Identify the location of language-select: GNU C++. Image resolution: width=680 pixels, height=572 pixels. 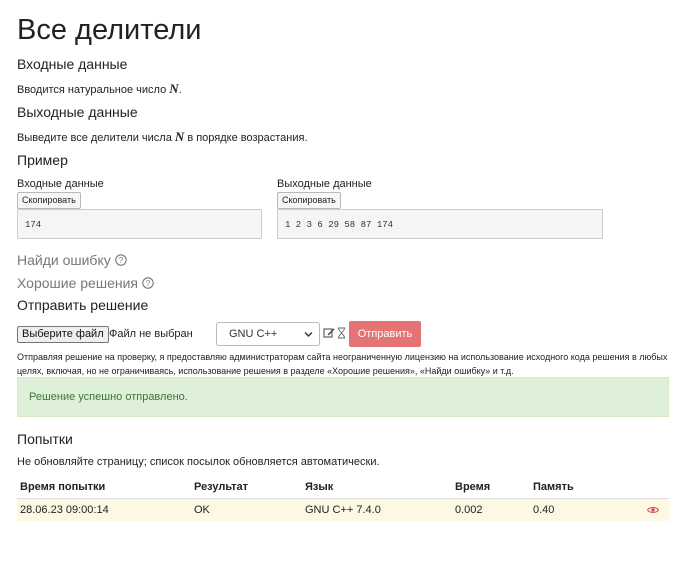
(268, 334).